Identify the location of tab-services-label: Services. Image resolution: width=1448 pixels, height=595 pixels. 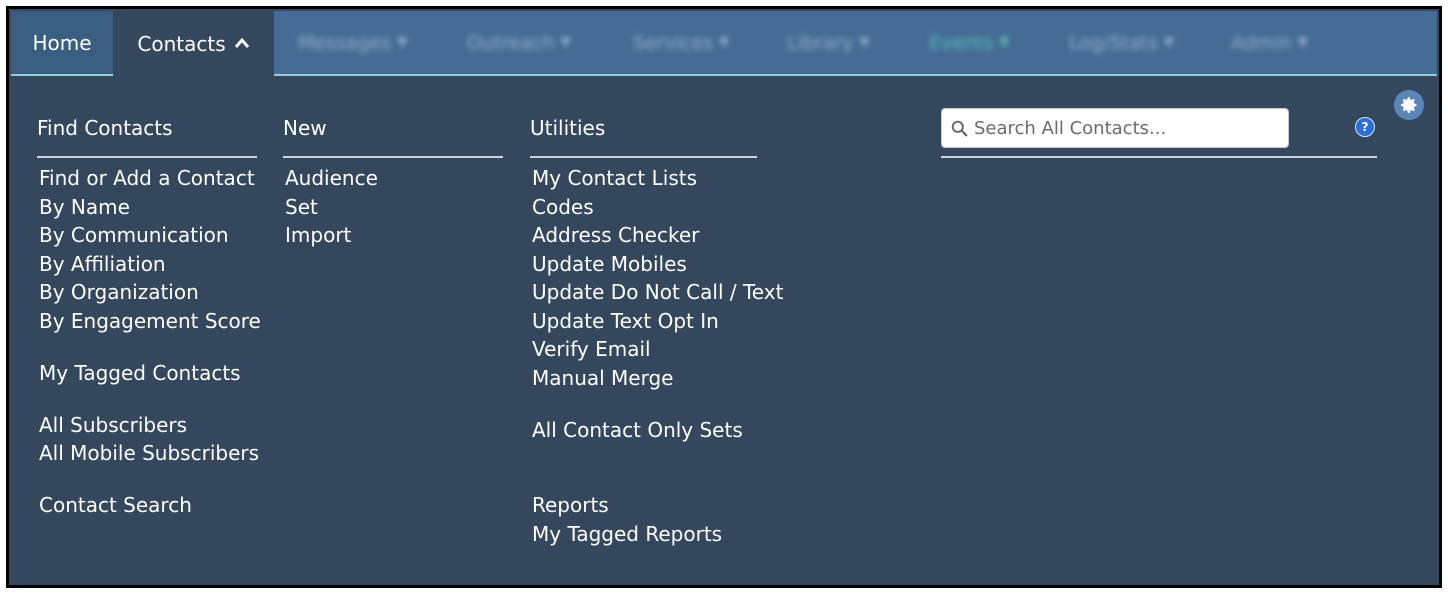
(673, 42).